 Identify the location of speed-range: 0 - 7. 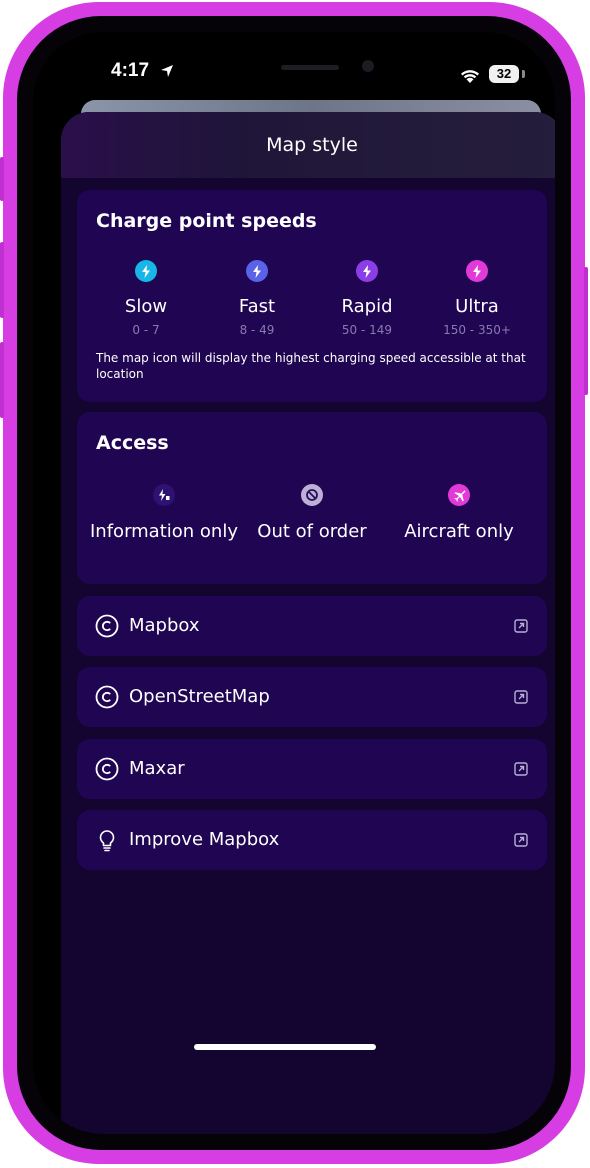
(146, 330).